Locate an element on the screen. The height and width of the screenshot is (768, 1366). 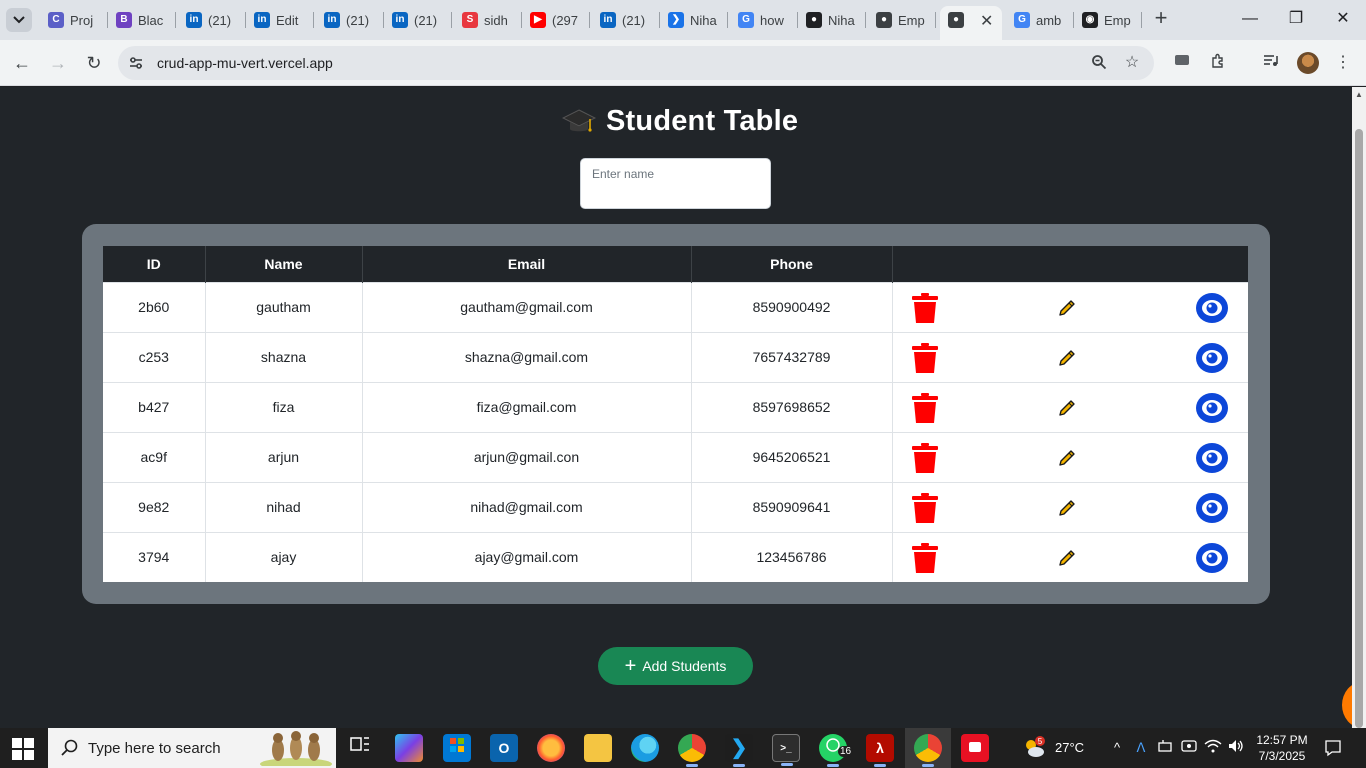
profile-avatar is located at coordinates (1308, 63).